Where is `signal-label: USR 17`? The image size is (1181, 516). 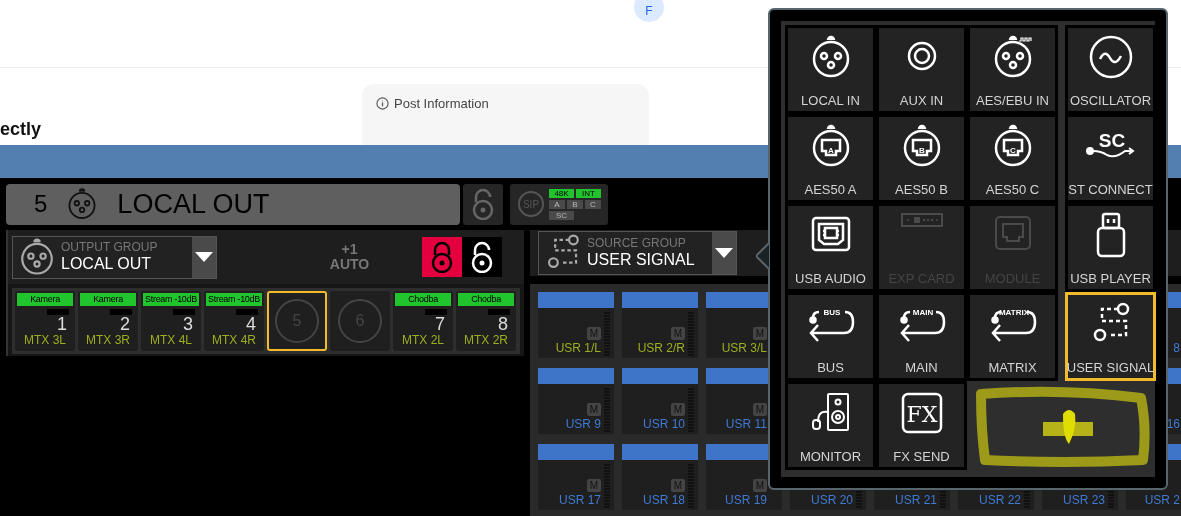
signal-label: USR 17 is located at coordinates (579, 500).